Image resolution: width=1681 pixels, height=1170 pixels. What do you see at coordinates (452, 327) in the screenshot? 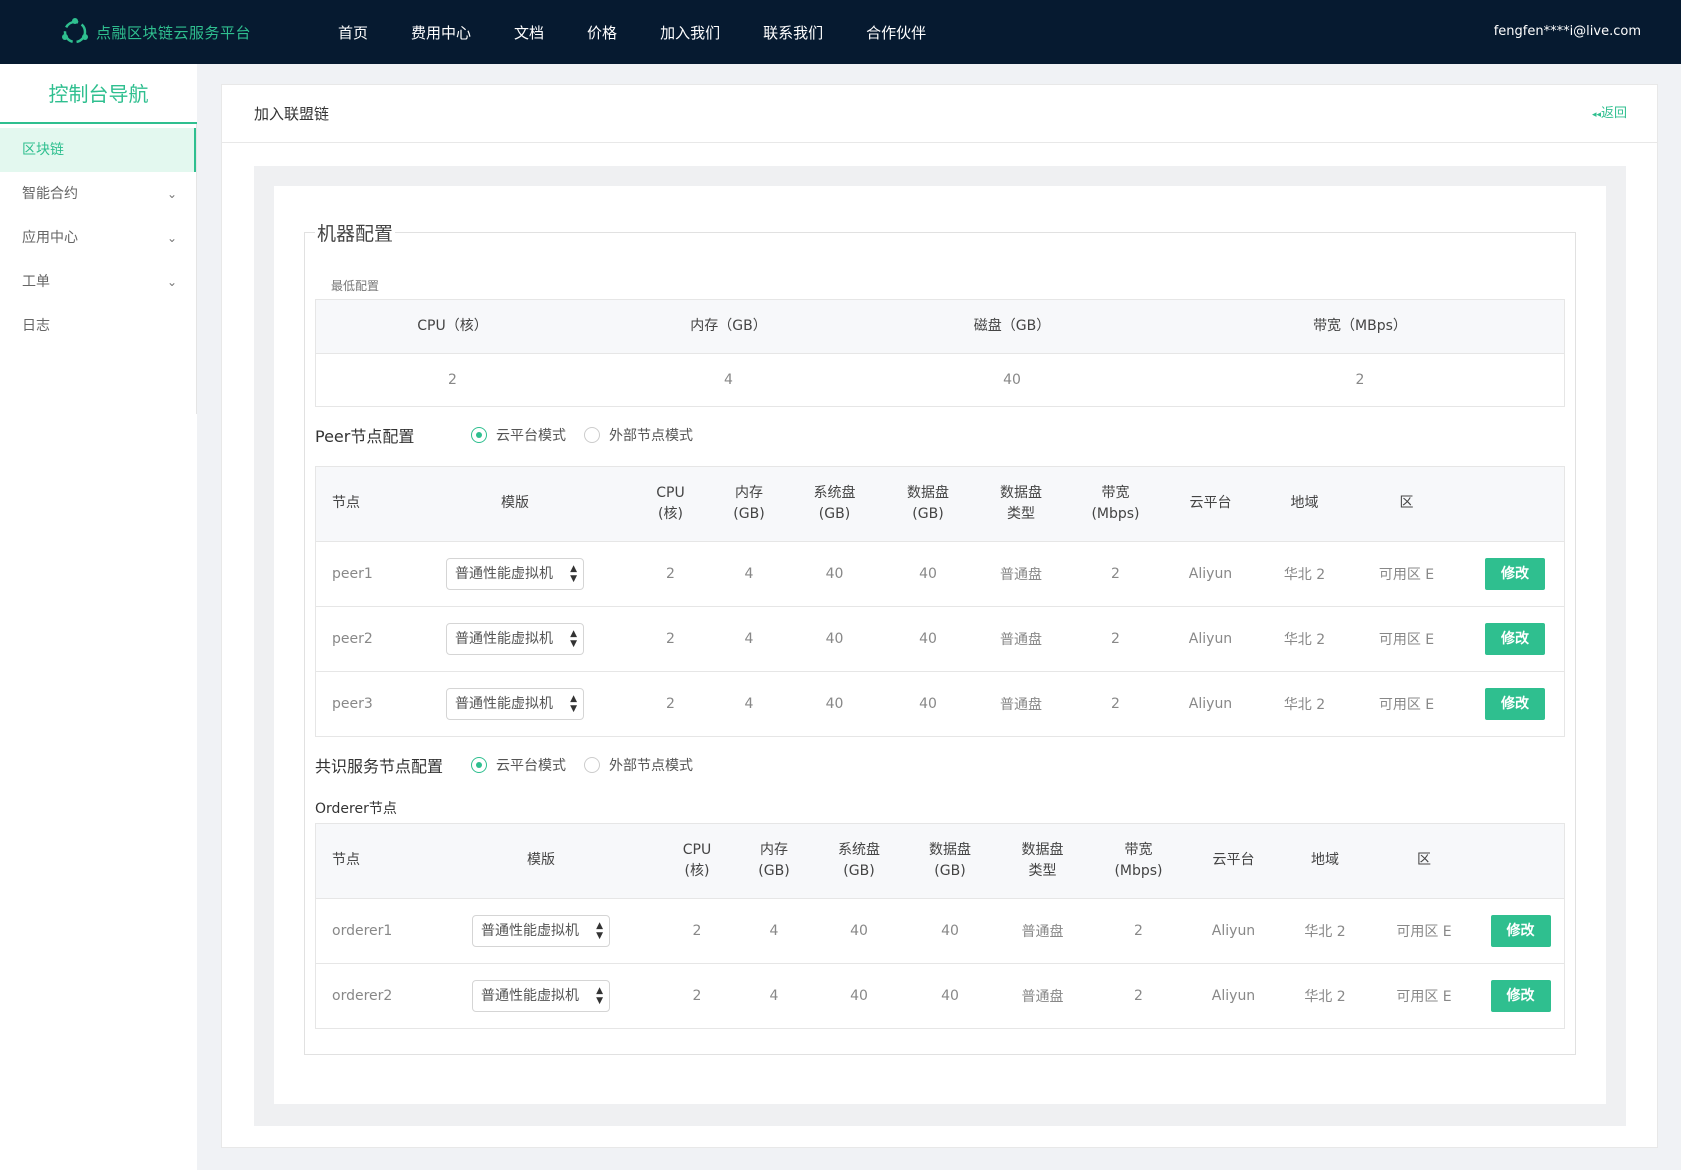
I see `min-header-cpu: CPU（核）` at bounding box center [452, 327].